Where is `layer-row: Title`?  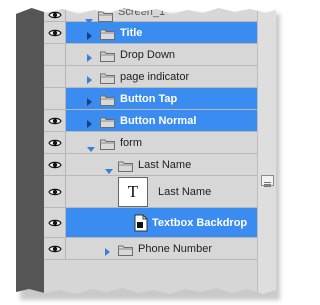 layer-row: Title is located at coordinates (151, 33).